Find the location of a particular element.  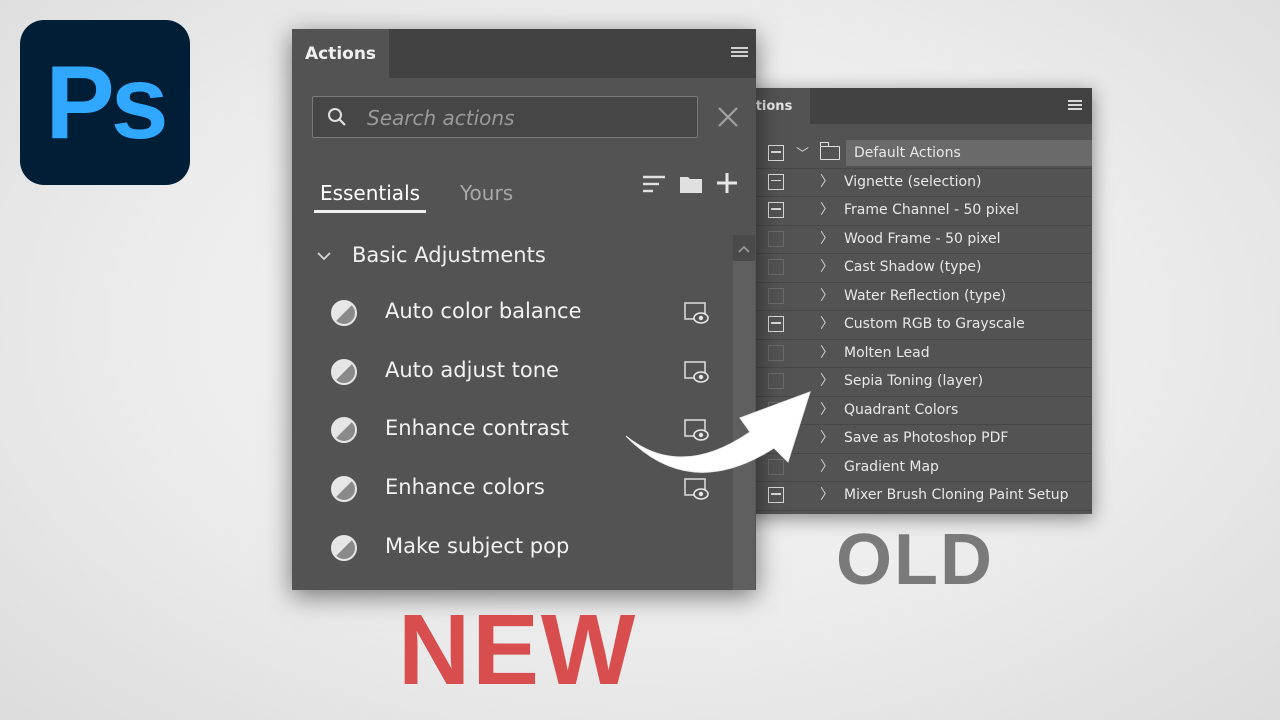

logo-text: Ps is located at coordinates (106, 102).